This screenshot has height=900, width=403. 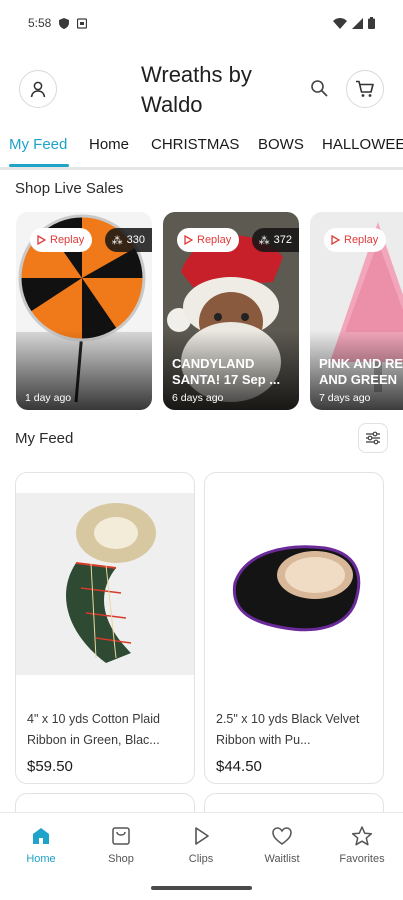 I want to click on viewer-count-badge: ⁂ 372, so click(x=275, y=240).